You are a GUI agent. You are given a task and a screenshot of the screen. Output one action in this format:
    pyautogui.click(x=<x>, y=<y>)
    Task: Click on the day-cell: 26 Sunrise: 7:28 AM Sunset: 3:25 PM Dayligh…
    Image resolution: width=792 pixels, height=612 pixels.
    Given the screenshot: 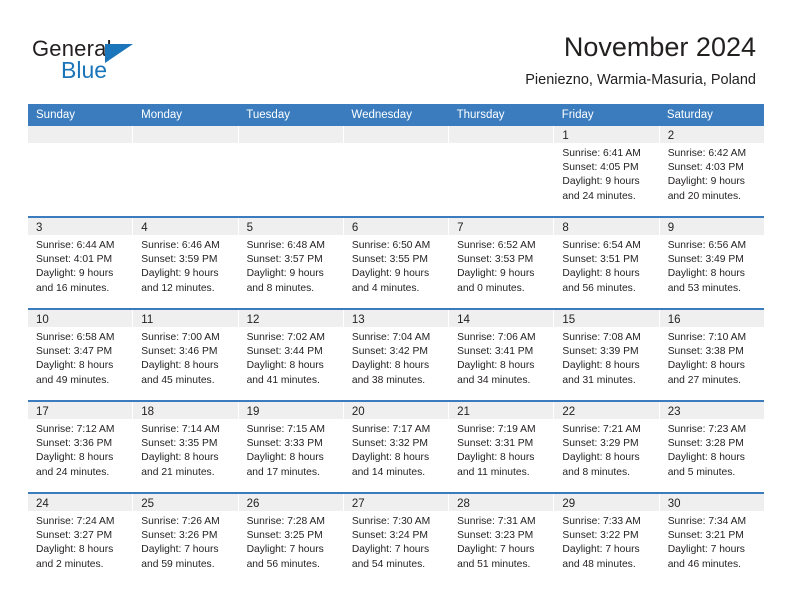 What is the action you would take?
    pyautogui.click(x=291, y=539)
    